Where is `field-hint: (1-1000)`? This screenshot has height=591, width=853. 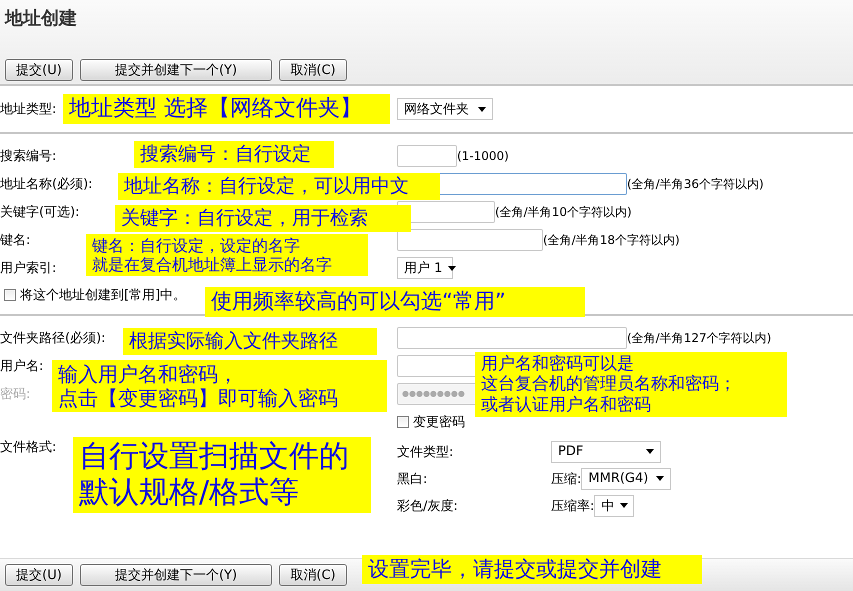
field-hint: (1-1000) is located at coordinates (483, 156).